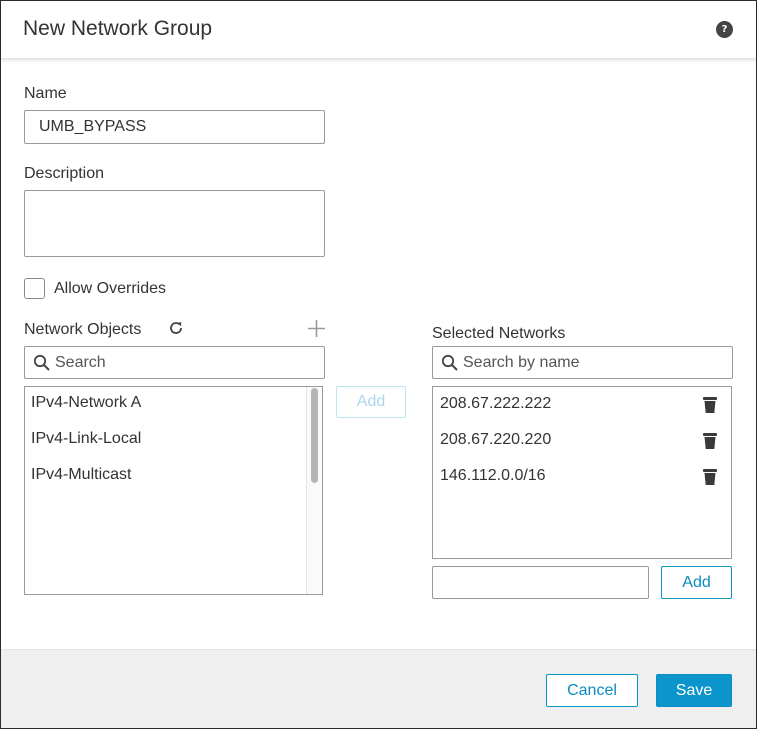 The width and height of the screenshot is (757, 729). I want to click on network-objects-search-input, so click(180, 362).